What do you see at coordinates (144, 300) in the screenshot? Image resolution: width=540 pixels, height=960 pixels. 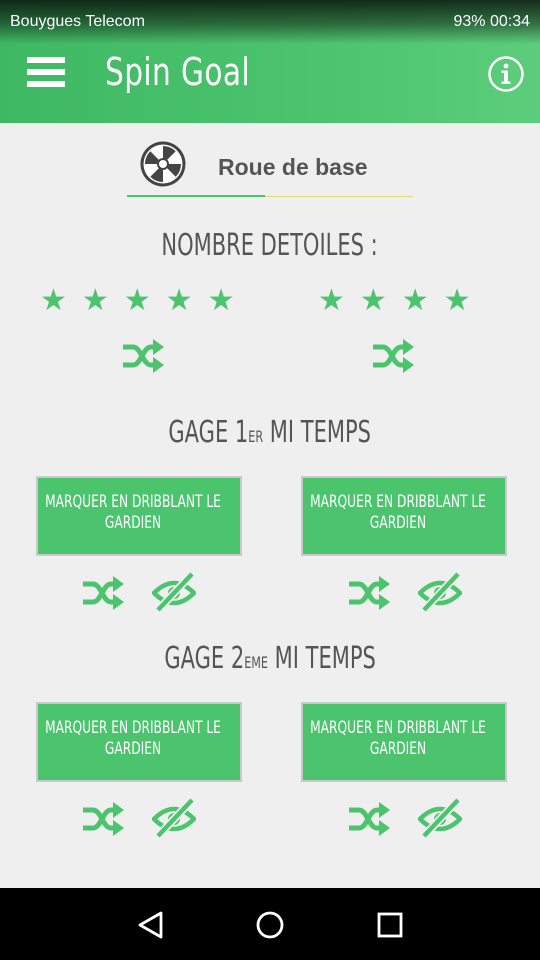 I see `left-team-stars: ★★★★★` at bounding box center [144, 300].